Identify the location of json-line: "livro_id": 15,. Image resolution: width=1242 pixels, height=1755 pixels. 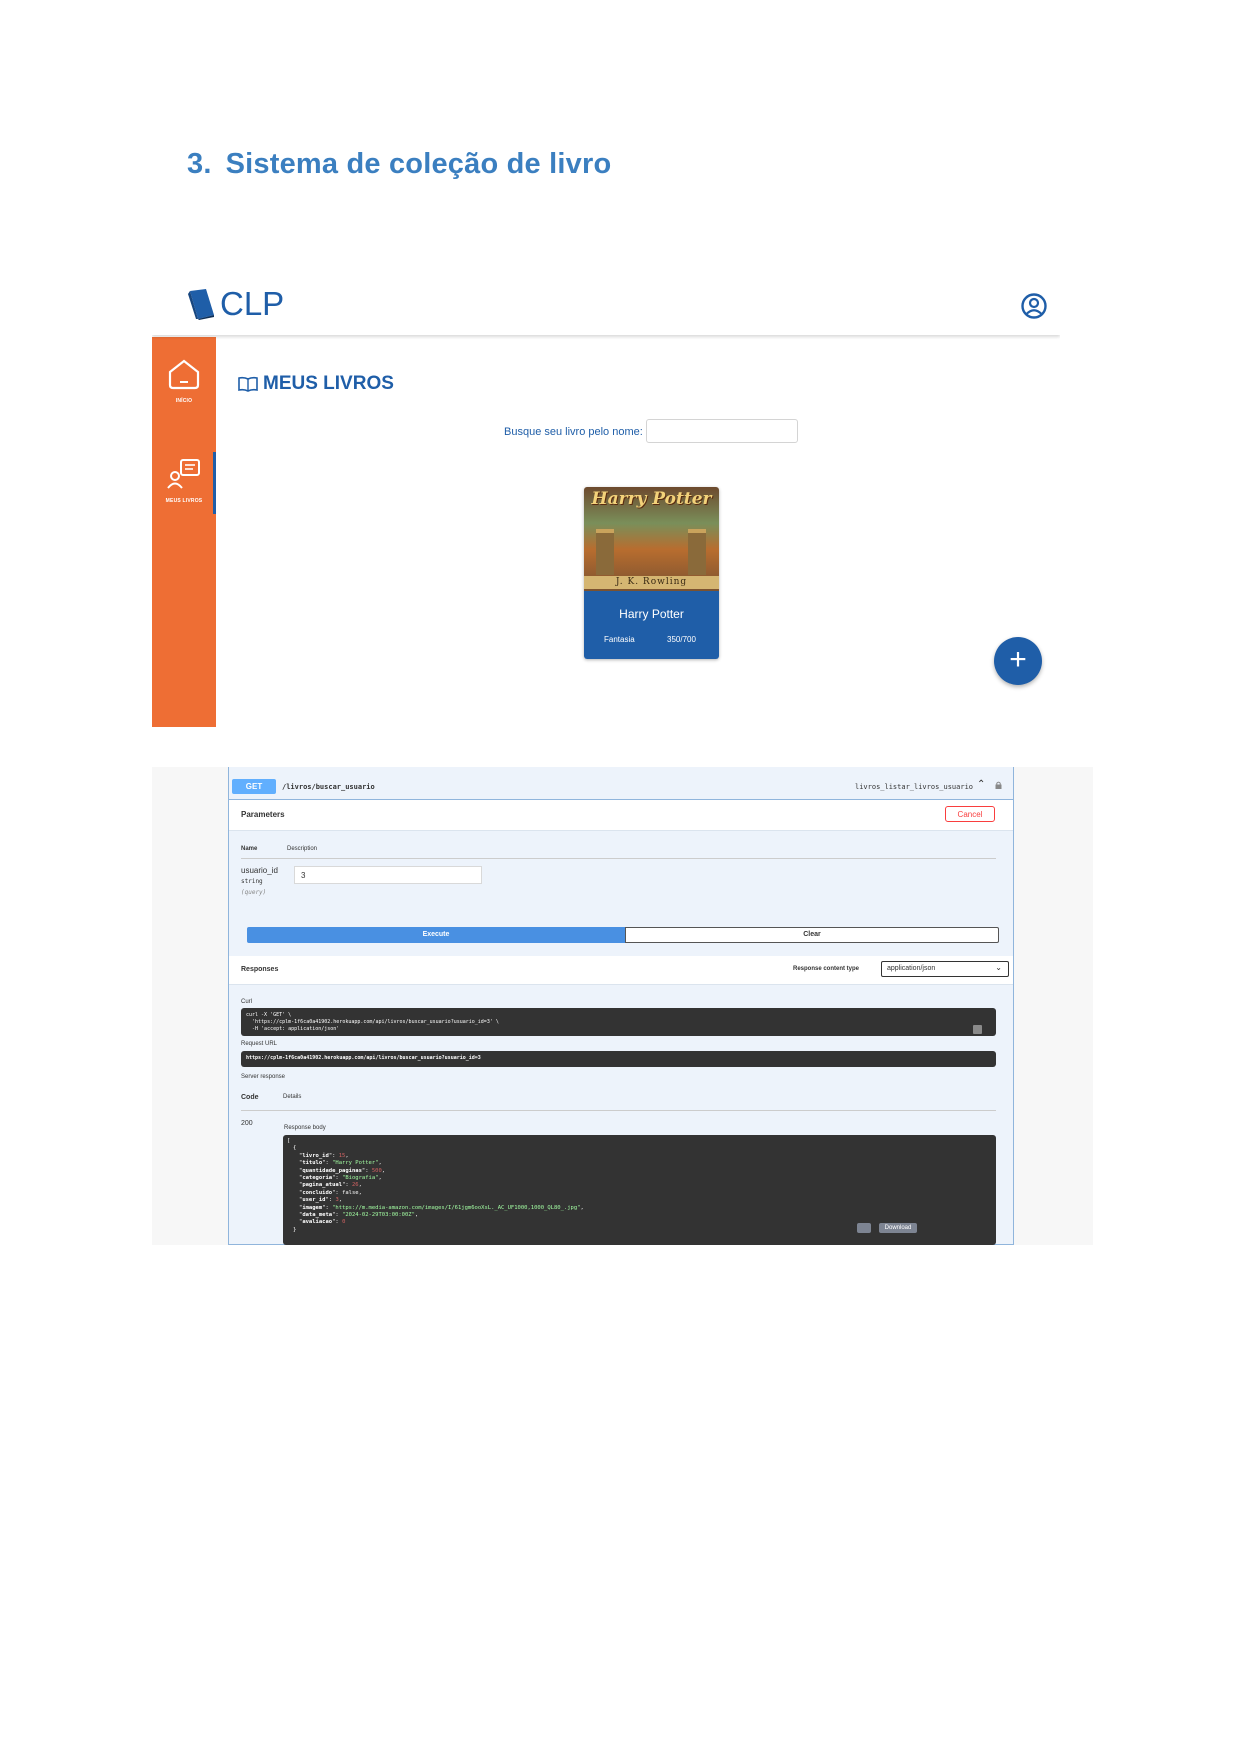
(324, 1155).